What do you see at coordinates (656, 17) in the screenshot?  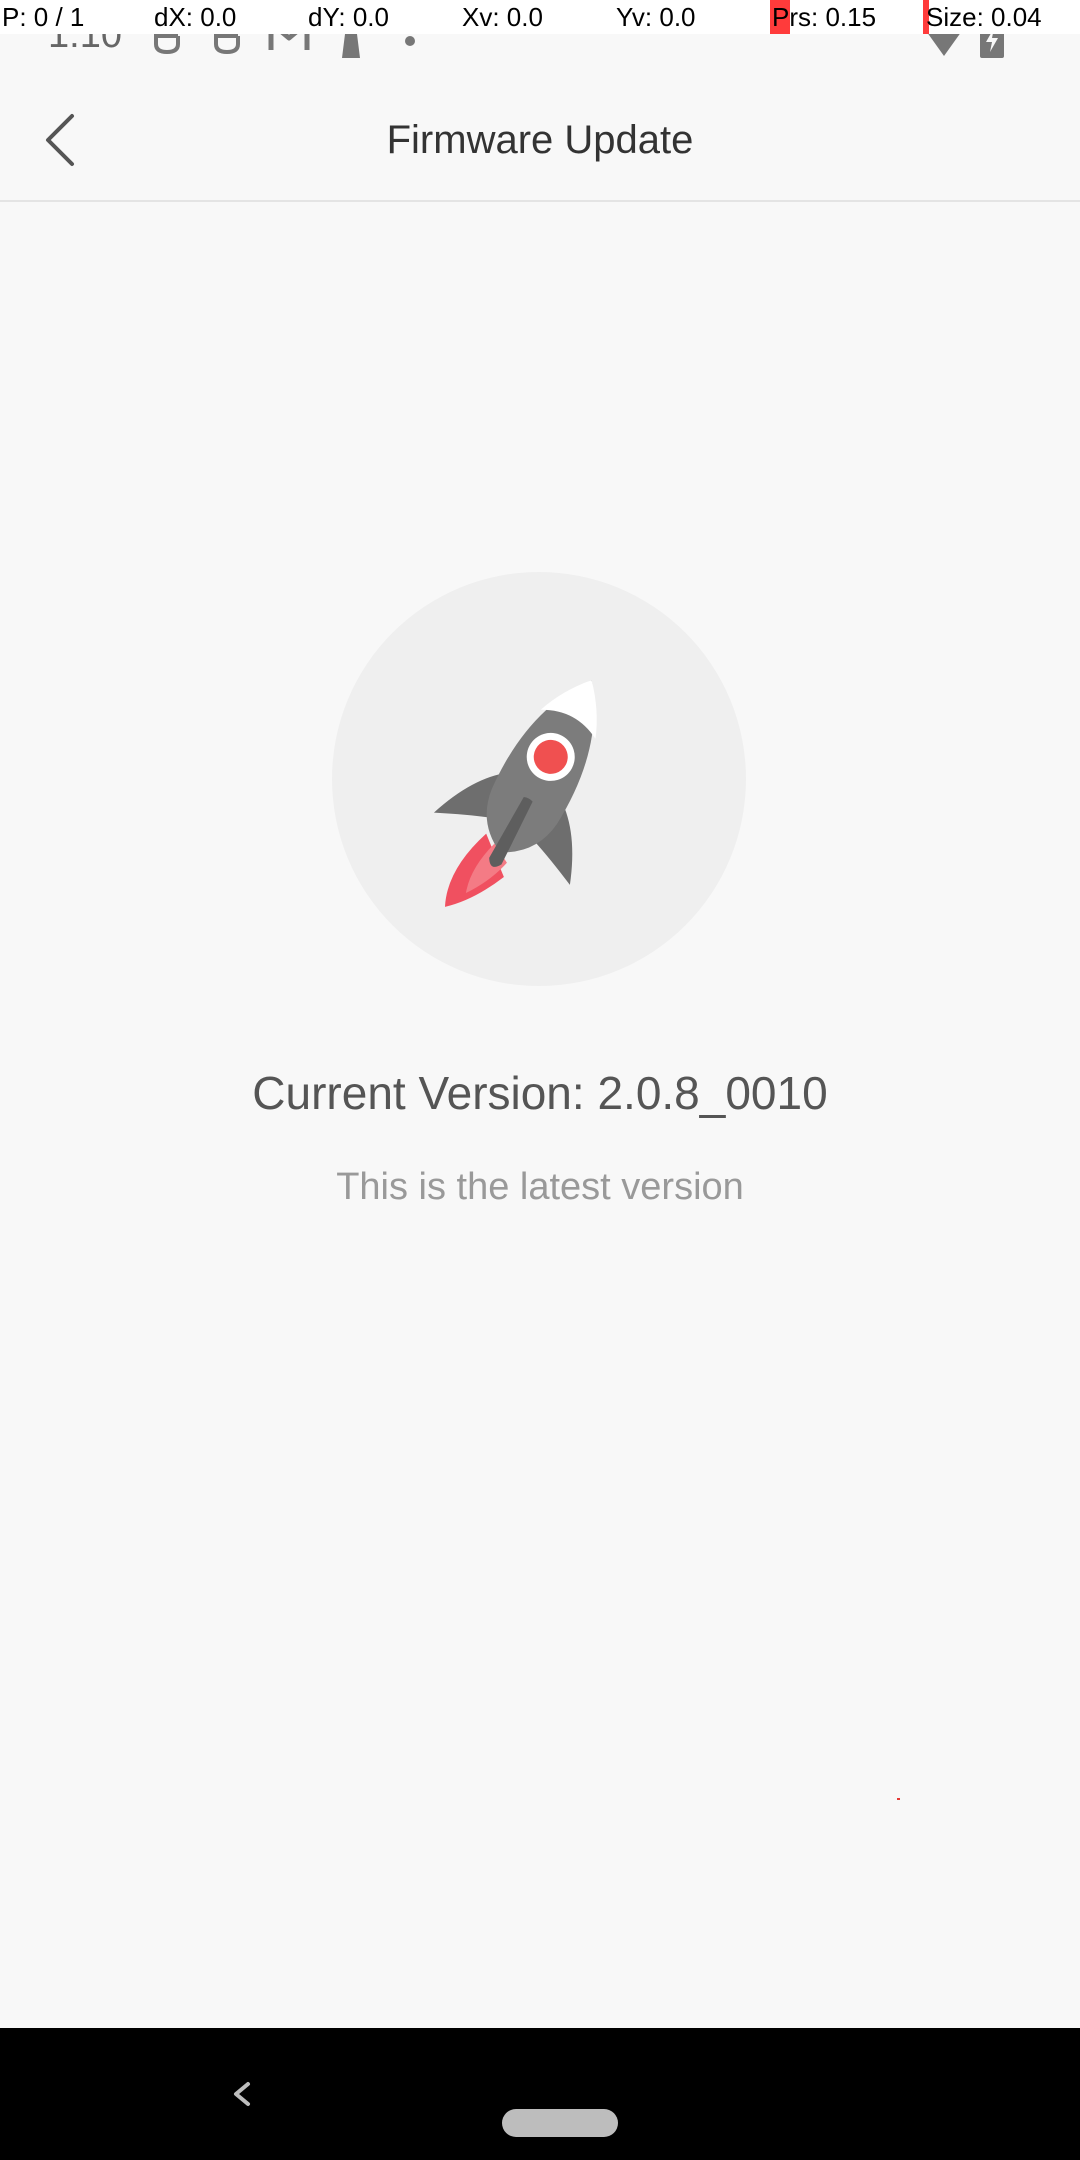 I see `debug-yv: Yv: 0.0` at bounding box center [656, 17].